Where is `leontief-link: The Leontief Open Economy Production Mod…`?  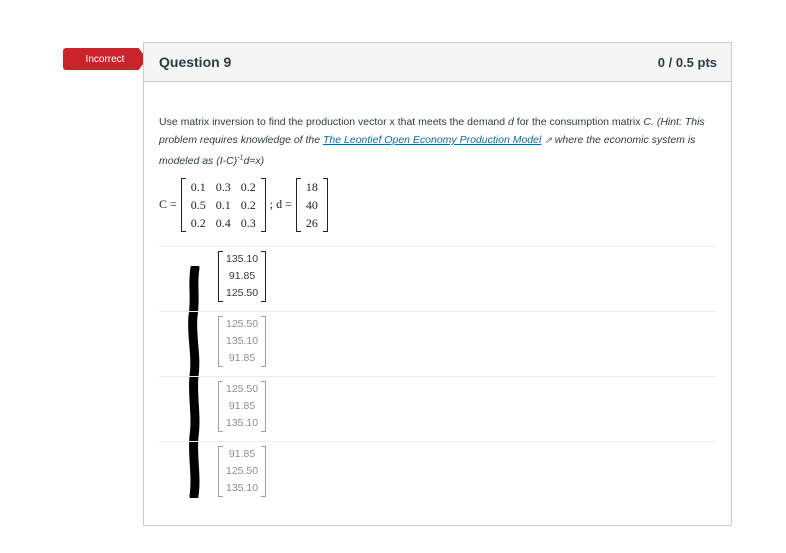
leontief-link: The Leontief Open Economy Production Mod… is located at coordinates (432, 140).